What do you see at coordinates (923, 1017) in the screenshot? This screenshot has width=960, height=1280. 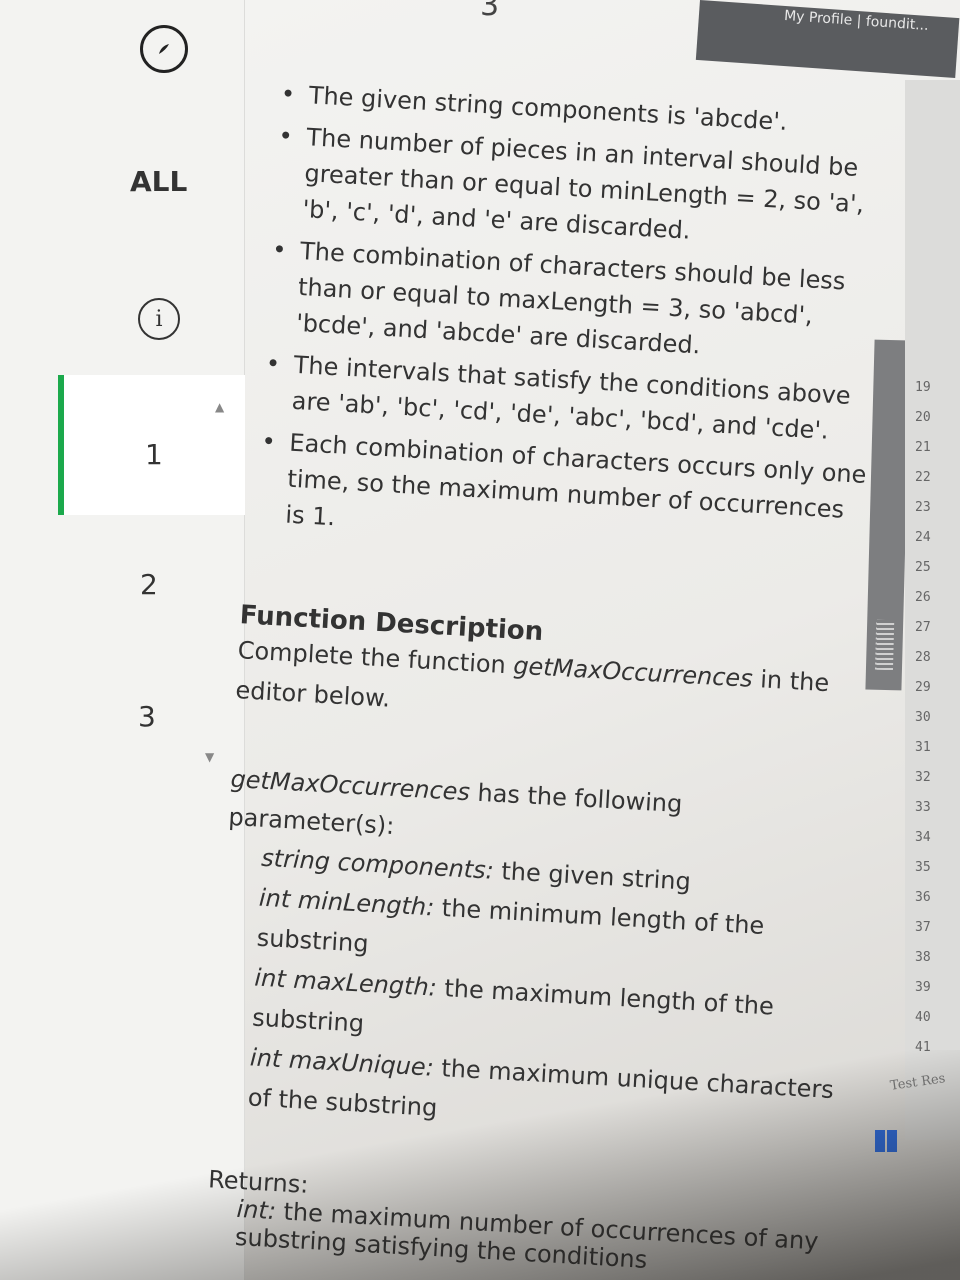 I see `line-number: 40` at bounding box center [923, 1017].